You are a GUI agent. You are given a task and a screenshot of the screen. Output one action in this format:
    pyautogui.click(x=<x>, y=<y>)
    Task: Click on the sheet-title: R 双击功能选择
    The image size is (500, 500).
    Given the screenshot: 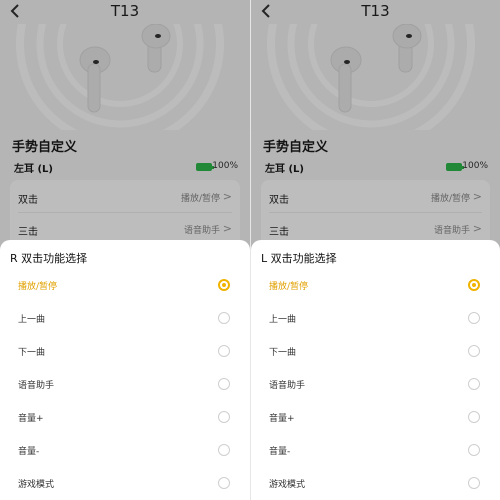 What is the action you would take?
    pyautogui.click(x=49, y=258)
    